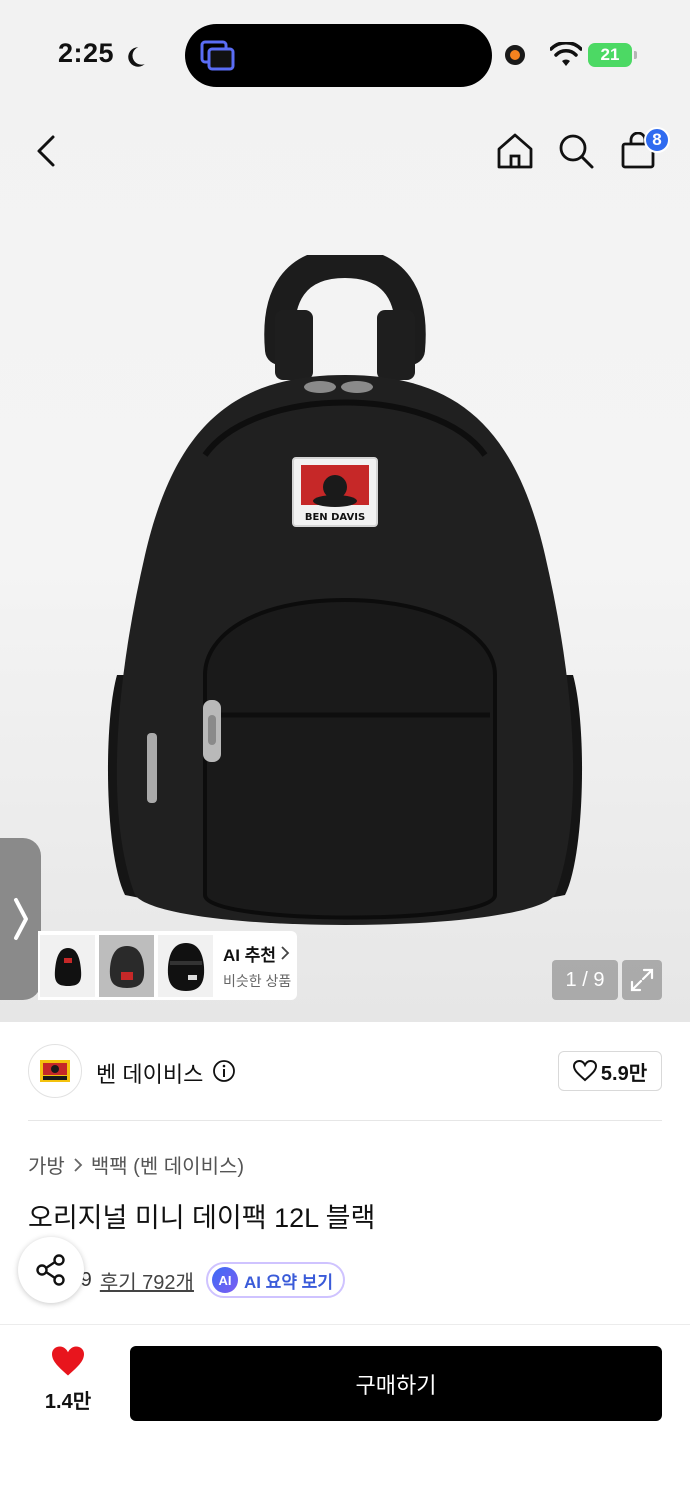 The height and width of the screenshot is (1500, 690). Describe the element at coordinates (624, 1073) in the screenshot. I see `brand-like-count: 5.9만` at that location.